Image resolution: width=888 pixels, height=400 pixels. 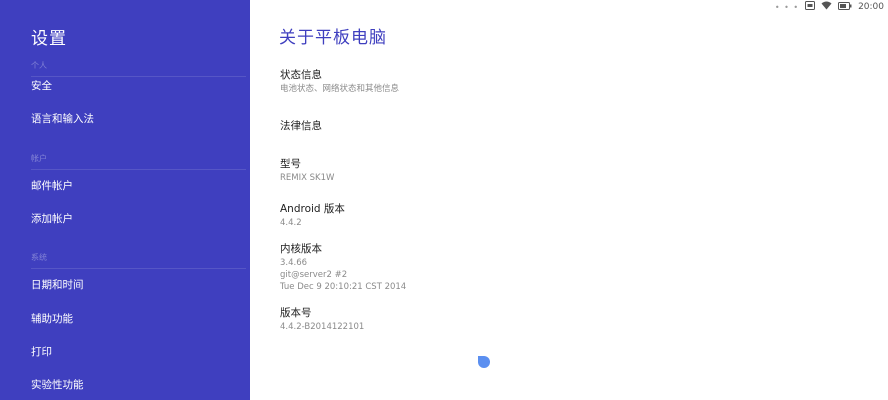 What do you see at coordinates (322, 327) in the screenshot?
I see `pref-summary: 4.4.2-B2014122101` at bounding box center [322, 327].